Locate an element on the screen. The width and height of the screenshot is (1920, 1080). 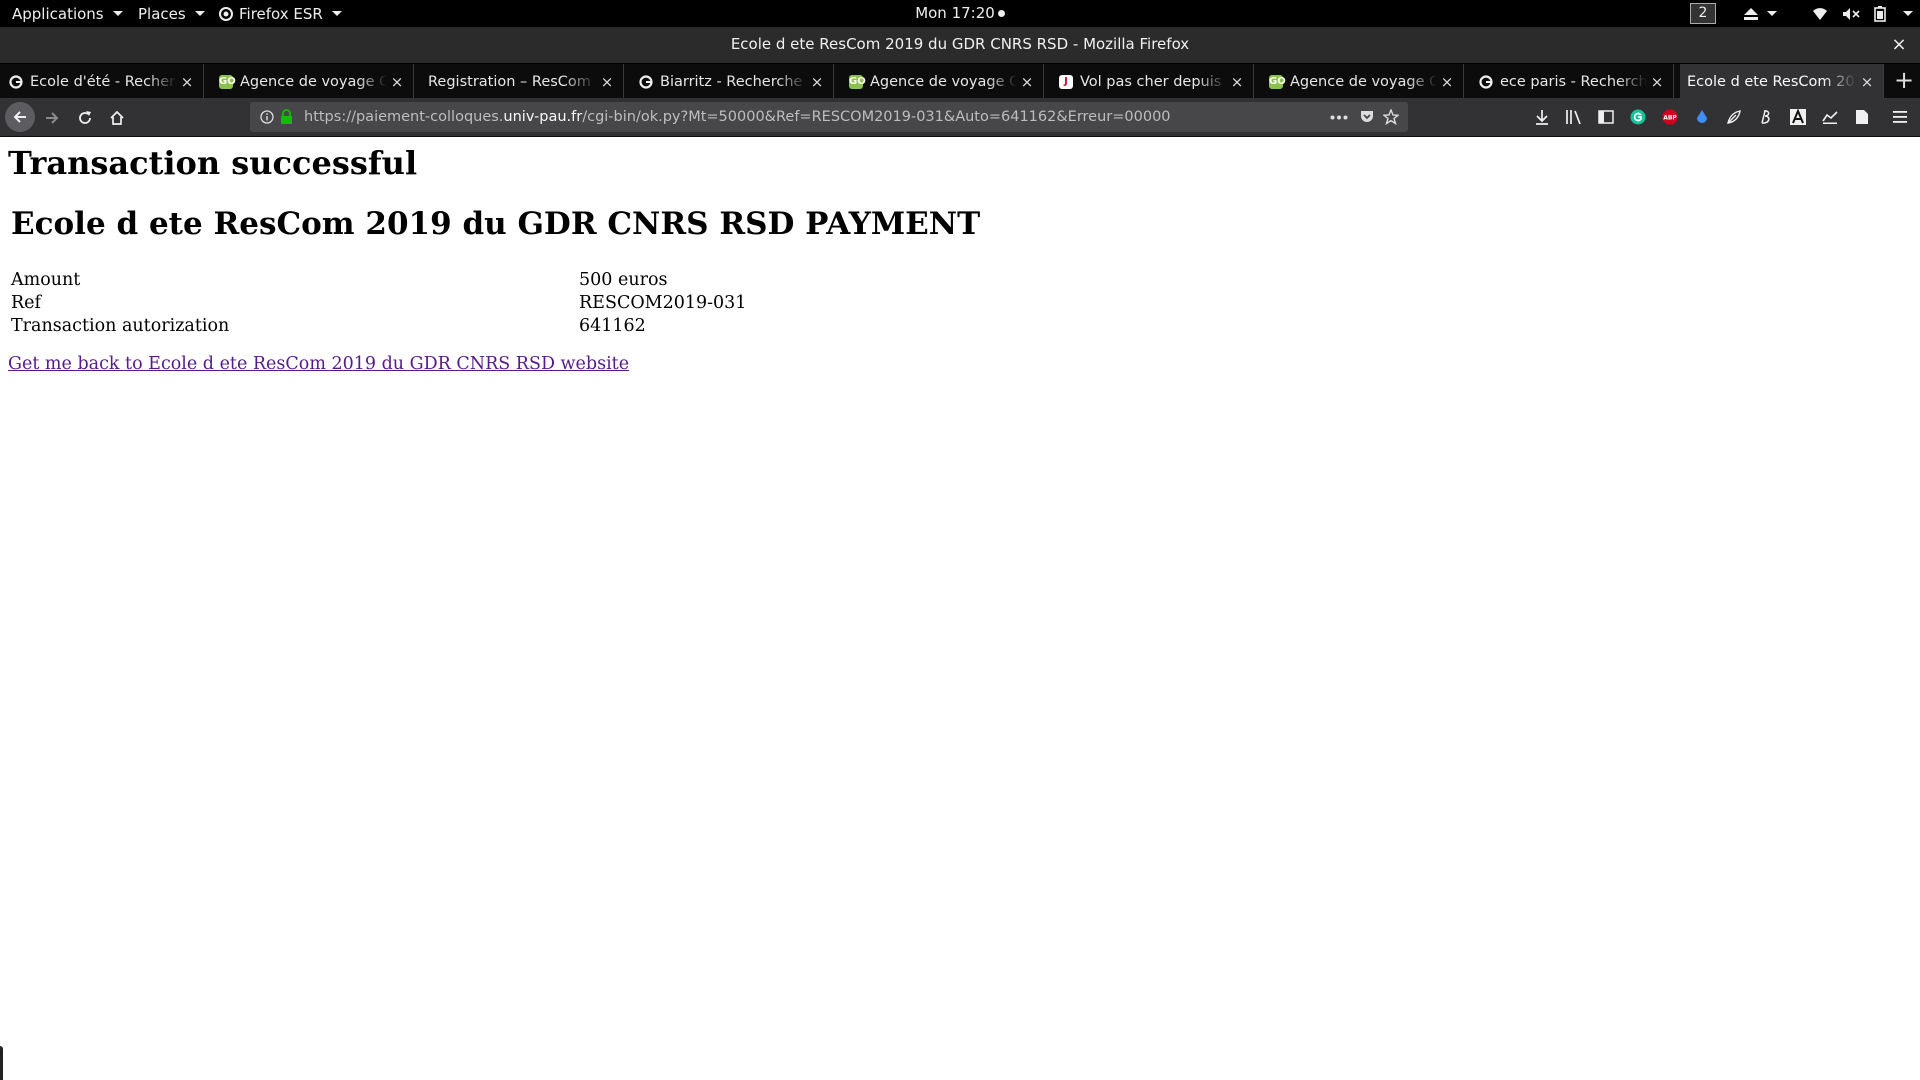
applications-label: Applications is located at coordinates (58, 13).